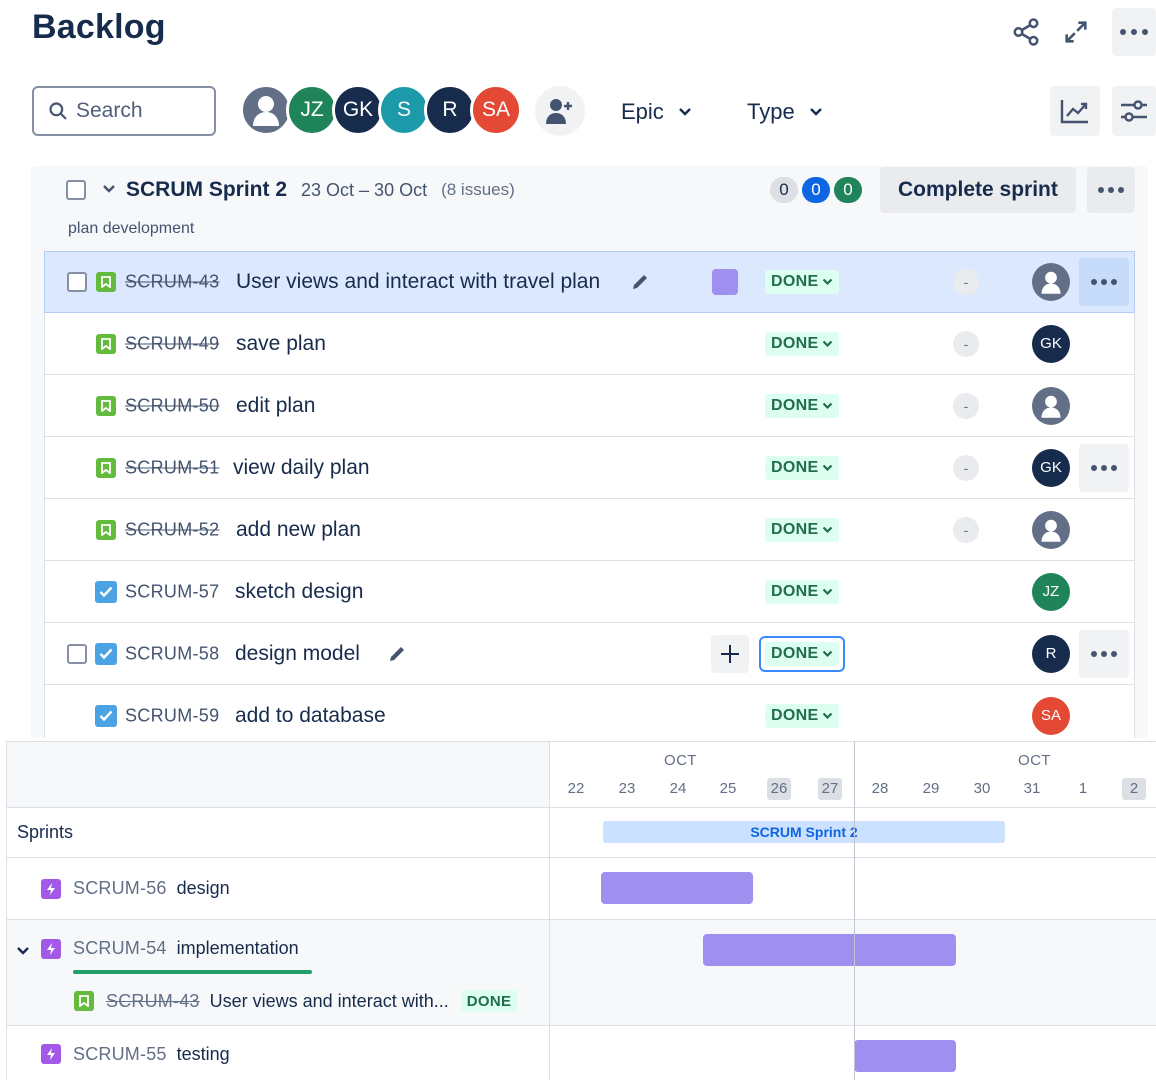  I want to click on sprint-bar: SCRUM Sprint 2, so click(804, 832).